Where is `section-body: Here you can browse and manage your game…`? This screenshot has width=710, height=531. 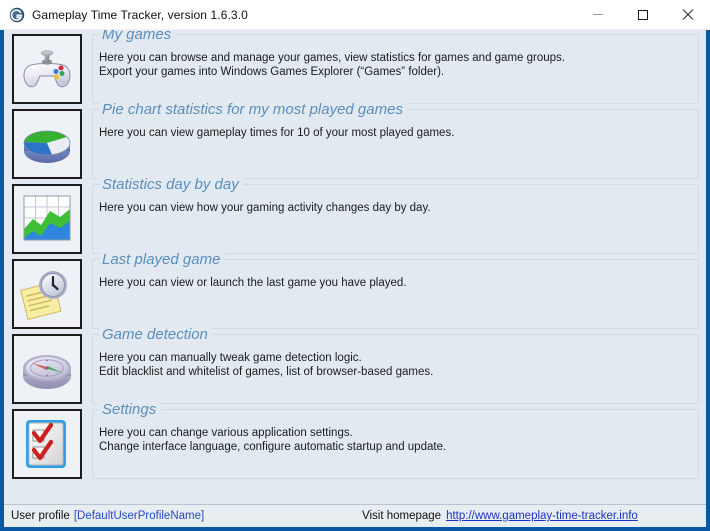
section-body: Here you can browse and manage your game… is located at coordinates (395, 57).